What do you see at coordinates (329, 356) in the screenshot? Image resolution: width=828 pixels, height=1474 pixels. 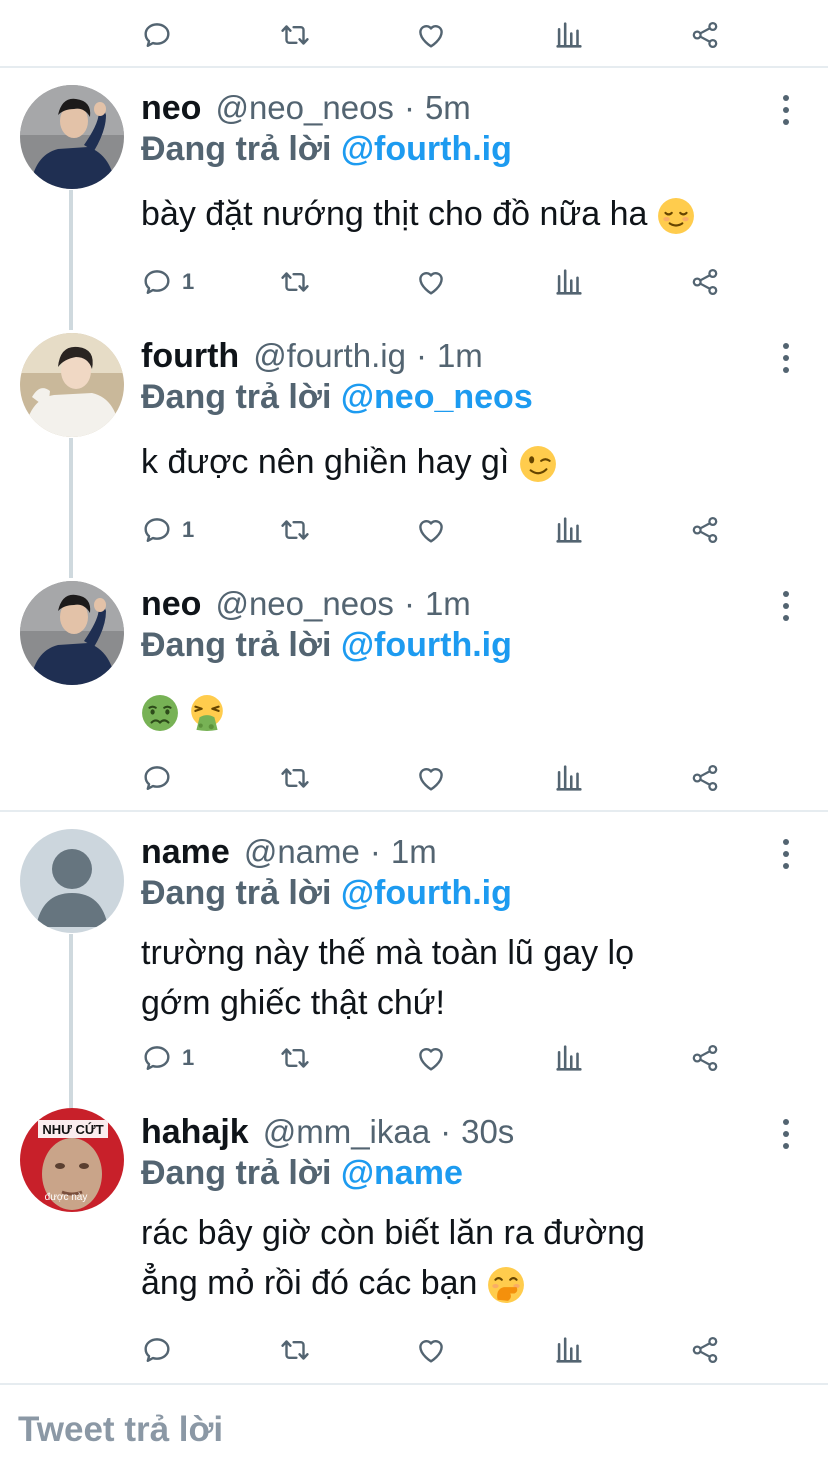 I see `user-handle: @fourth.ig` at bounding box center [329, 356].